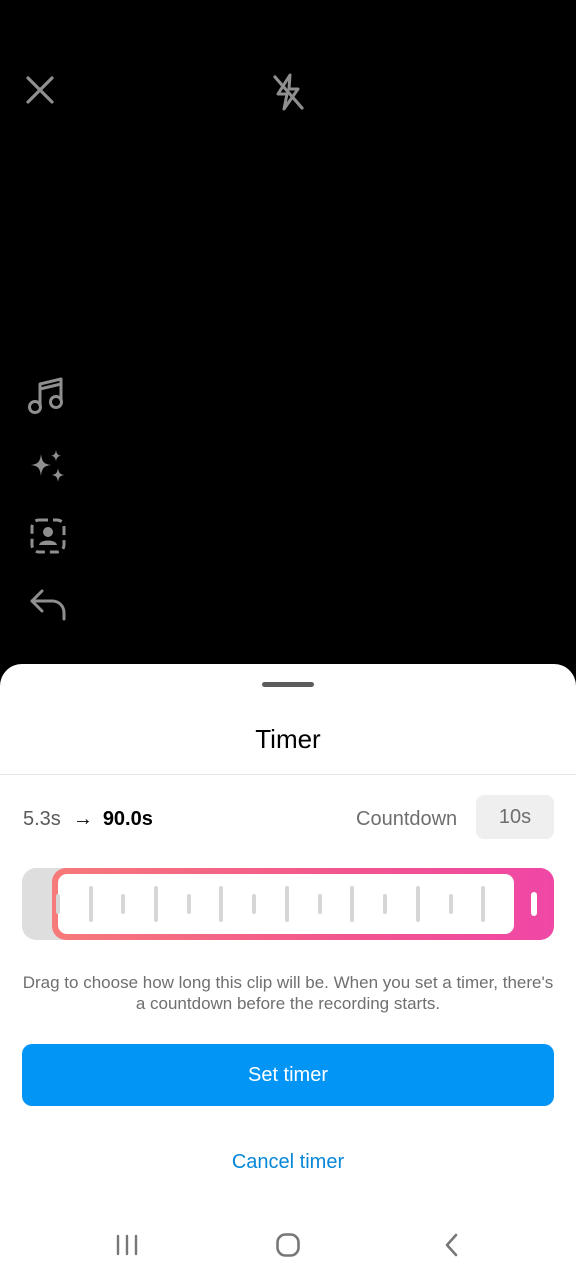 The height and width of the screenshot is (1280, 576). I want to click on countdown-selector: 10s, so click(515, 817).